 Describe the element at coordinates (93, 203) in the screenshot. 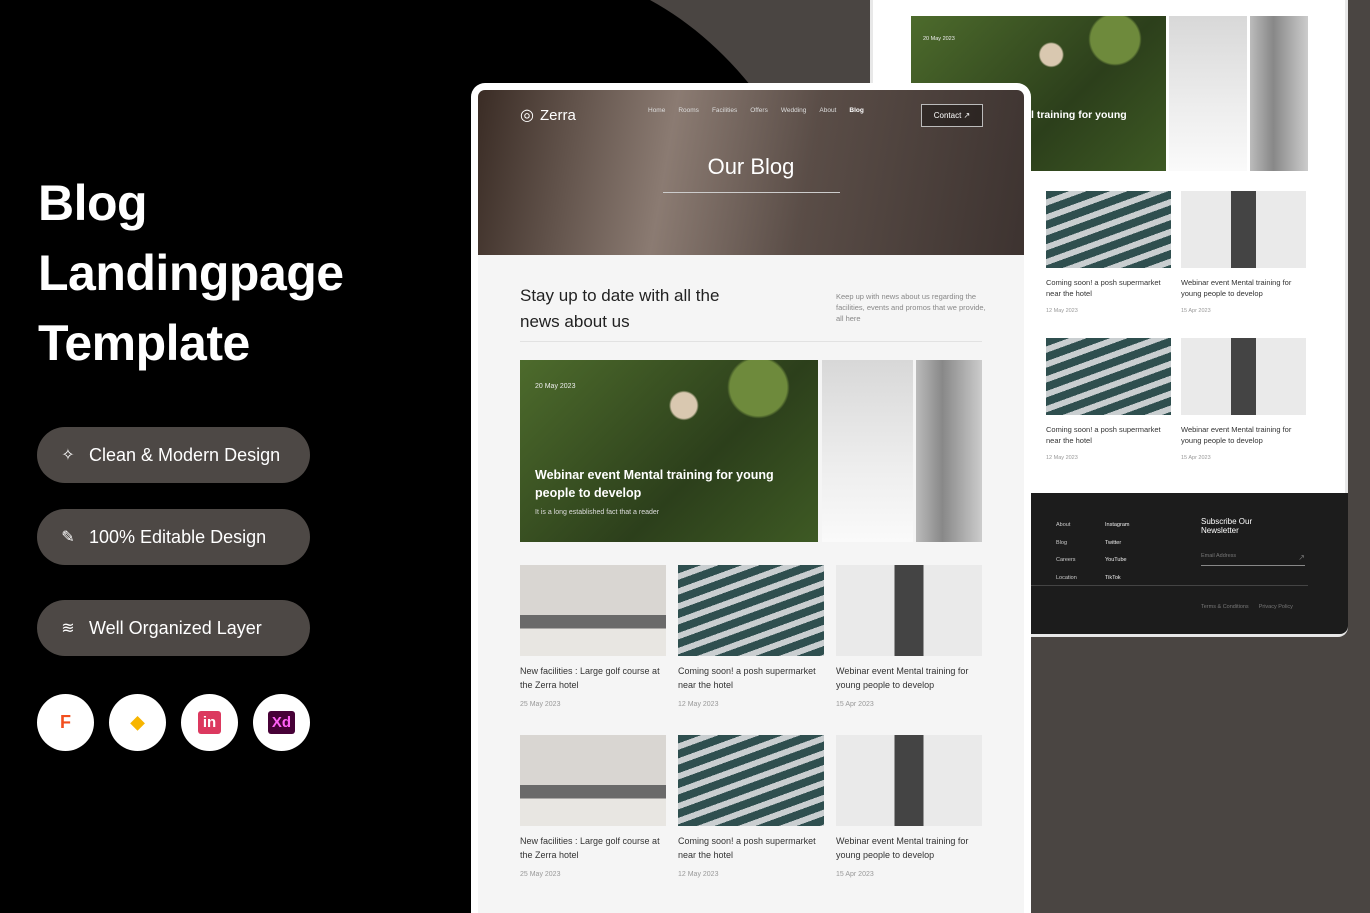

I see `title-line: Blog` at that location.